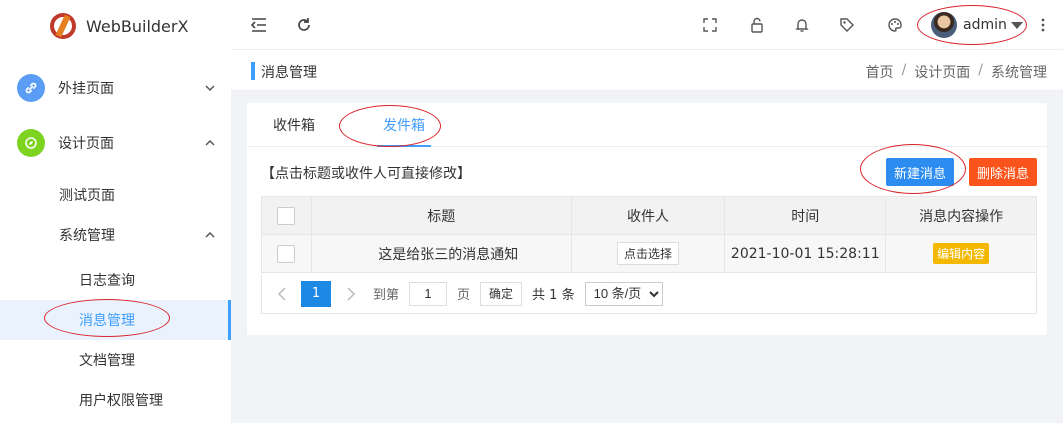  Describe the element at coordinates (805, 253) in the screenshot. I see `time-cell: 2021-10-01 15:28:11` at that location.